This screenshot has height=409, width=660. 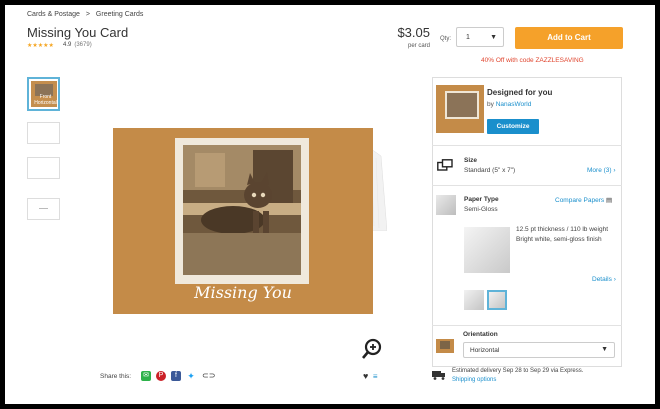 What do you see at coordinates (161, 376) in the screenshot?
I see `pinterest-icon: P` at bounding box center [161, 376].